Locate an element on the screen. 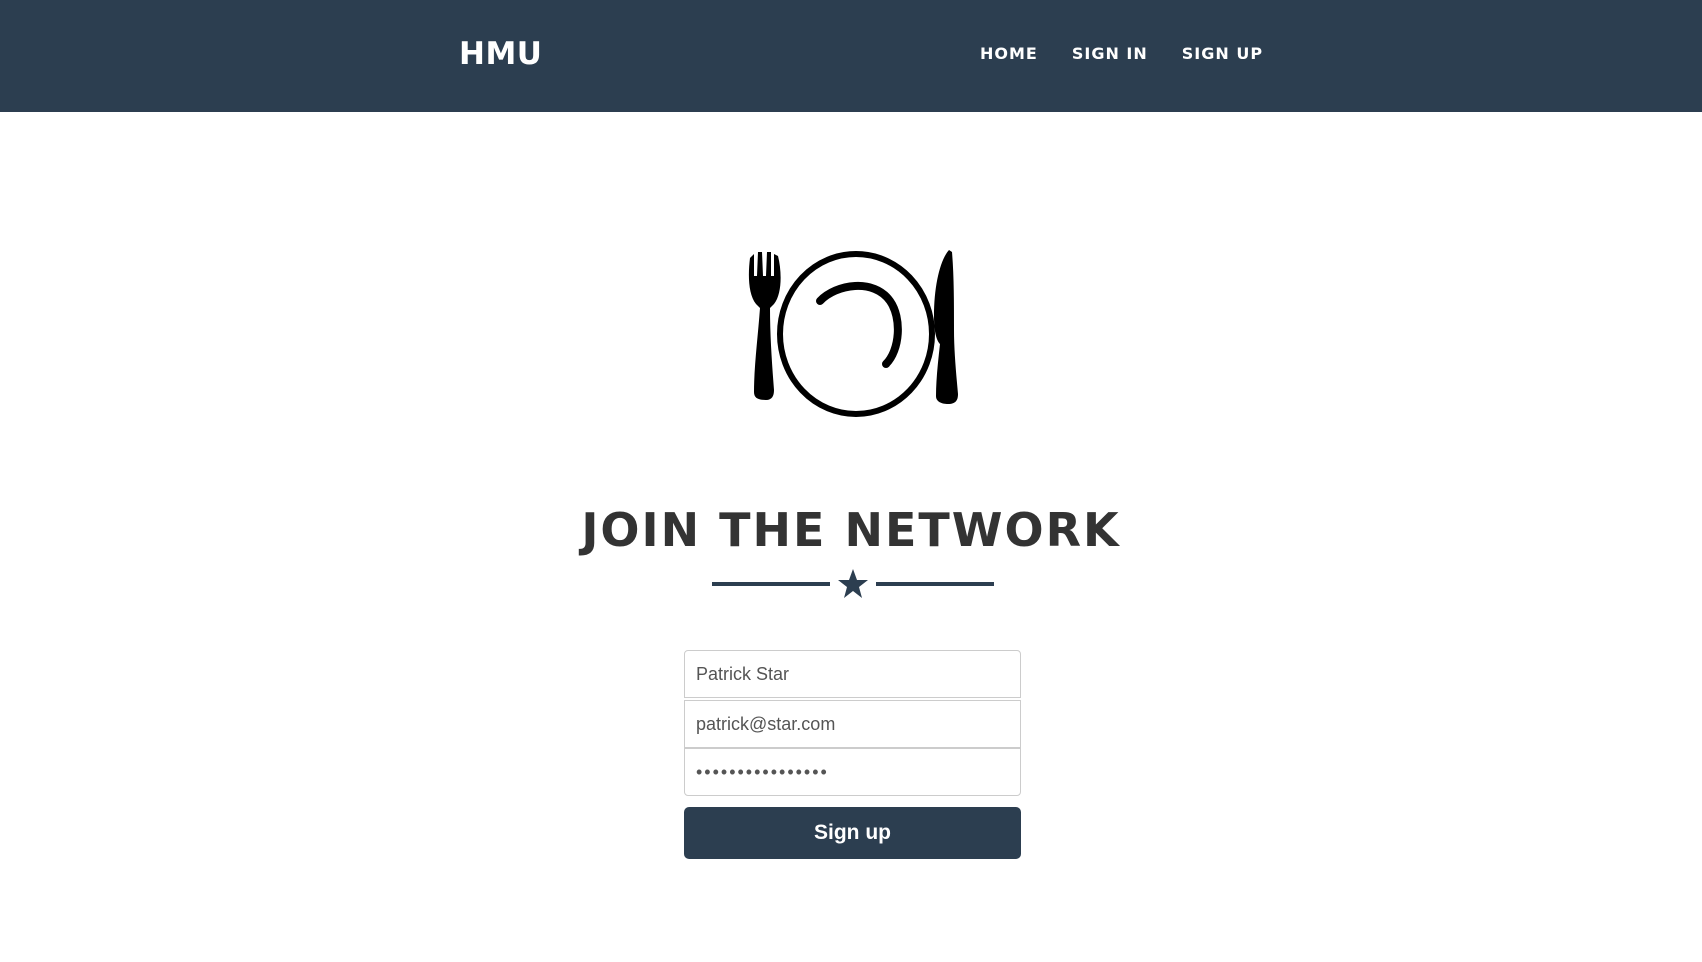 The height and width of the screenshot is (962, 1702). plate-fork-knife-icon is located at coordinates (855, 334).